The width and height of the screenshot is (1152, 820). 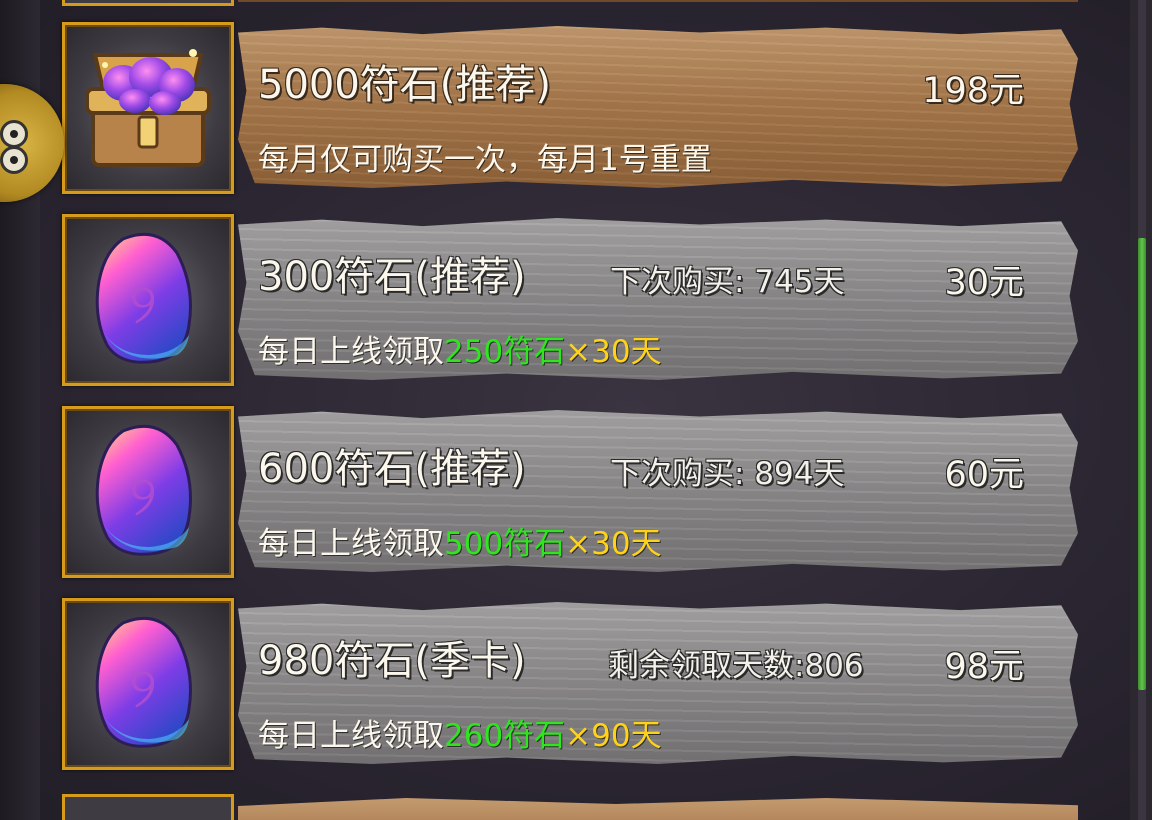 What do you see at coordinates (32, 143) in the screenshot?
I see `character-avatar-button` at bounding box center [32, 143].